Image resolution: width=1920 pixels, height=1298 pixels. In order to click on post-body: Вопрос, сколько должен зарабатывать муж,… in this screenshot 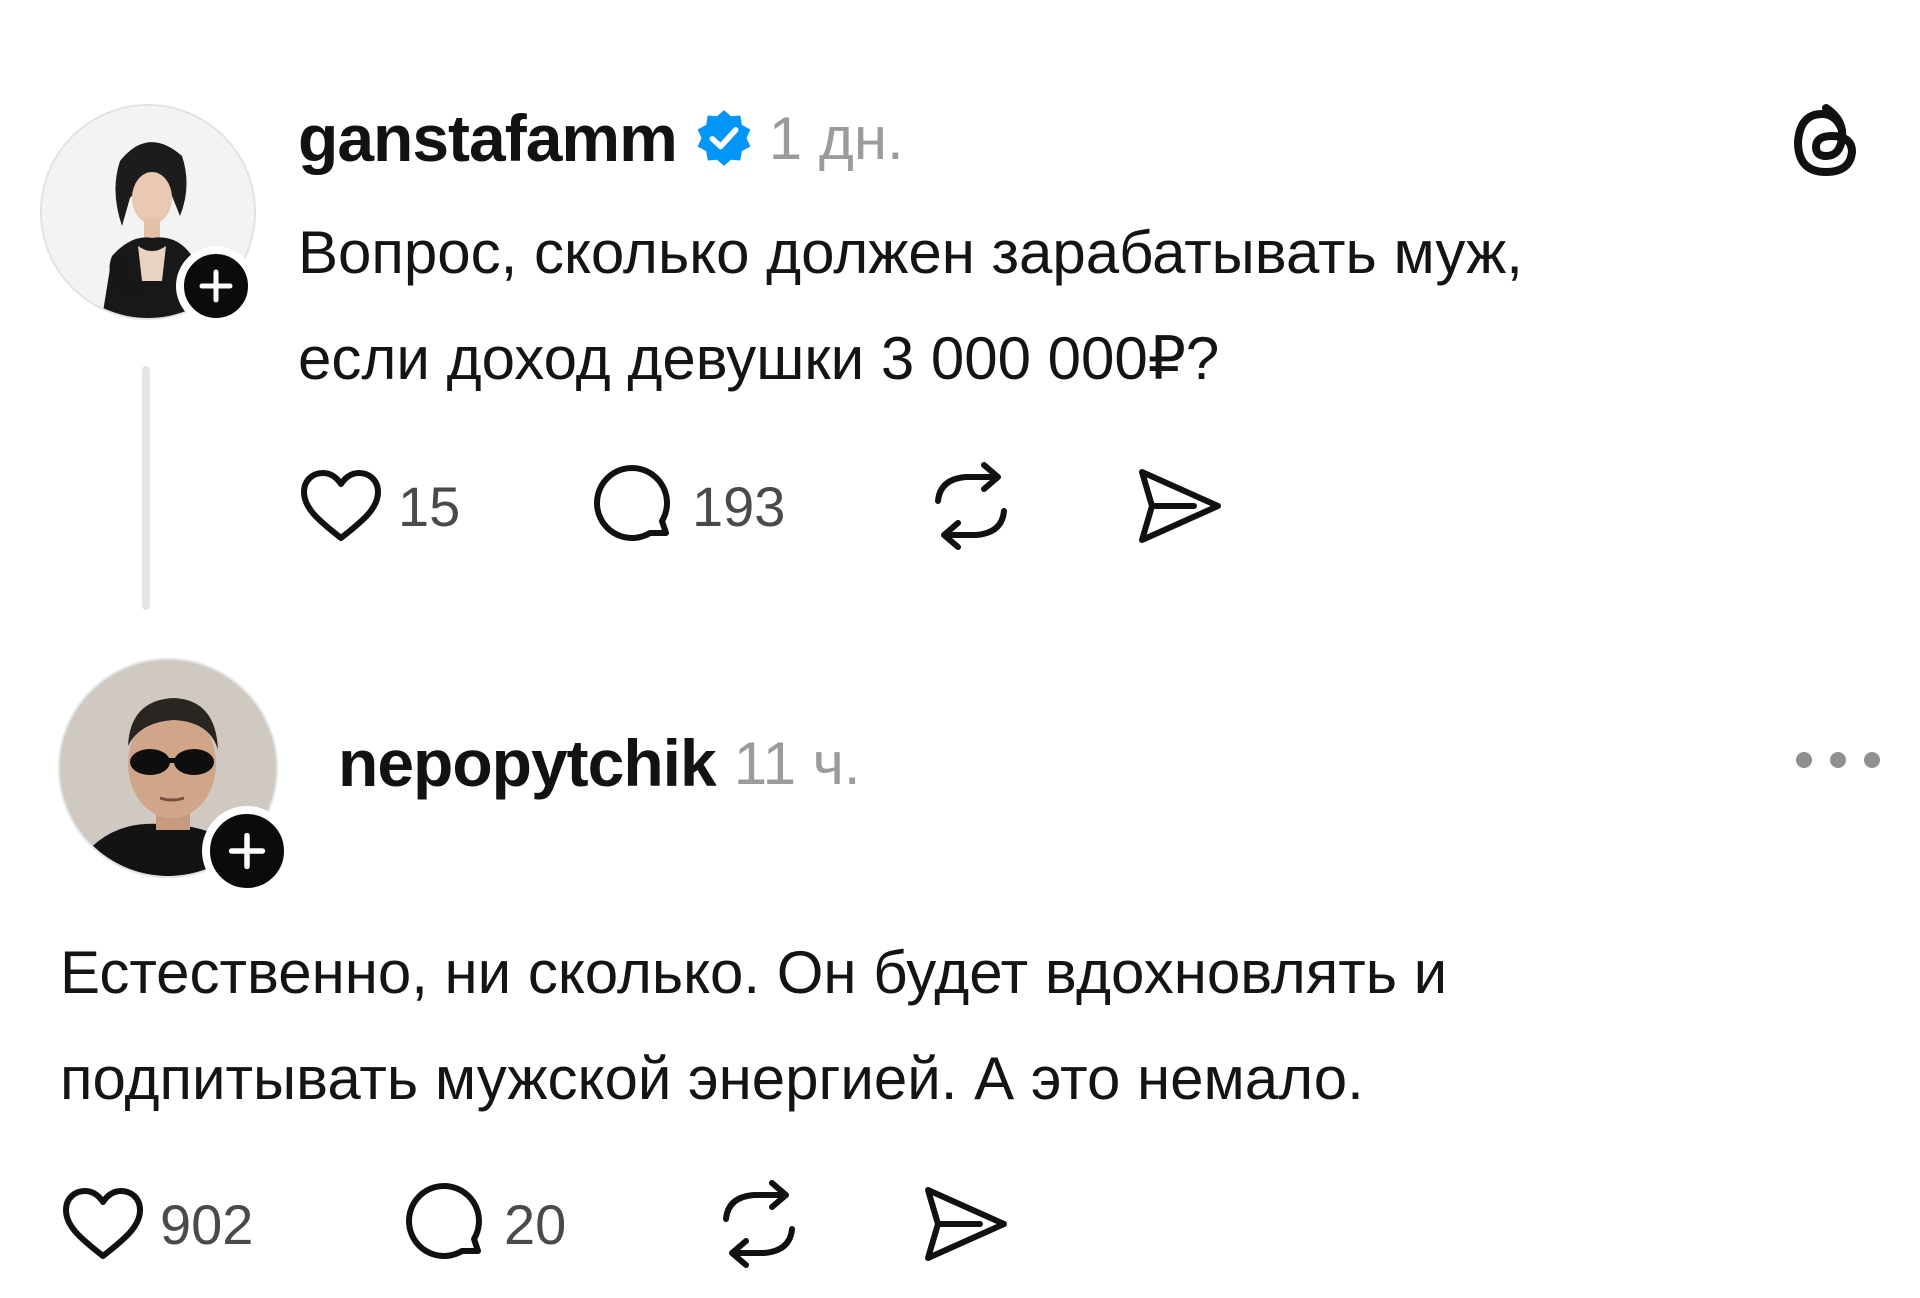, I will do `click(910, 306)`.